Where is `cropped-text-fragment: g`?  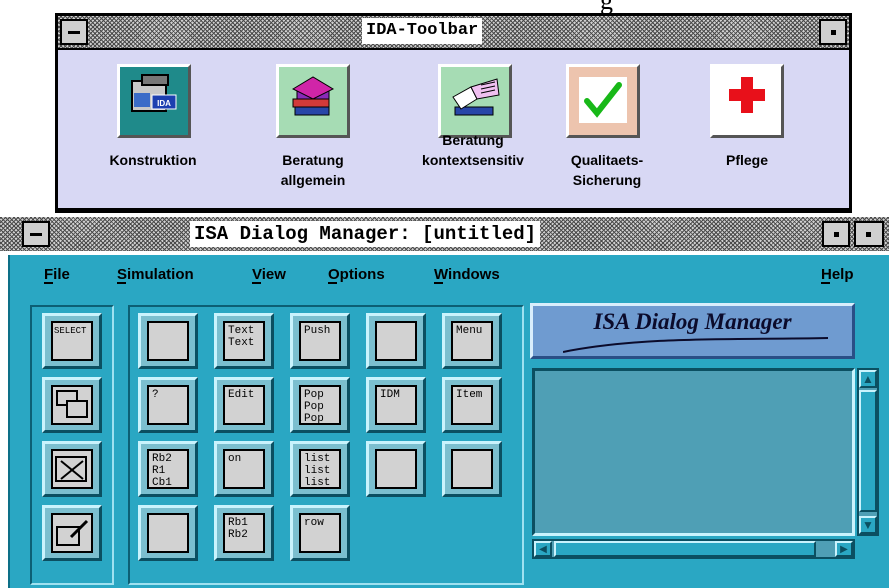
cropped-text-fragment: g is located at coordinates (606, 7).